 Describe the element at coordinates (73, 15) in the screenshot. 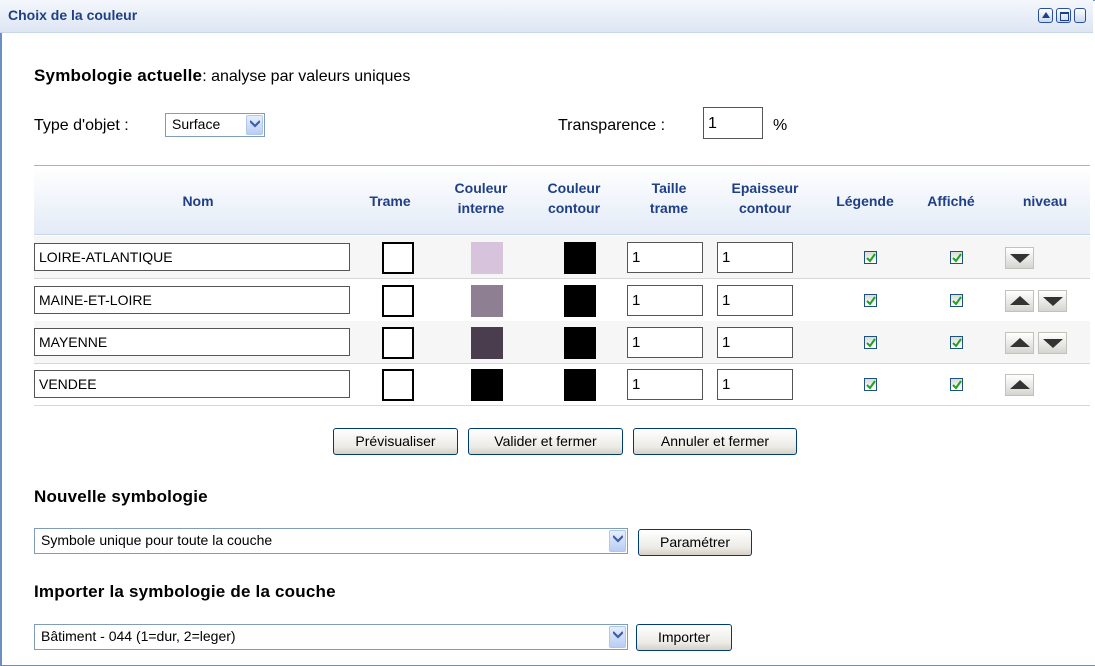

I see `window-title: Choix de la couleur` at that location.